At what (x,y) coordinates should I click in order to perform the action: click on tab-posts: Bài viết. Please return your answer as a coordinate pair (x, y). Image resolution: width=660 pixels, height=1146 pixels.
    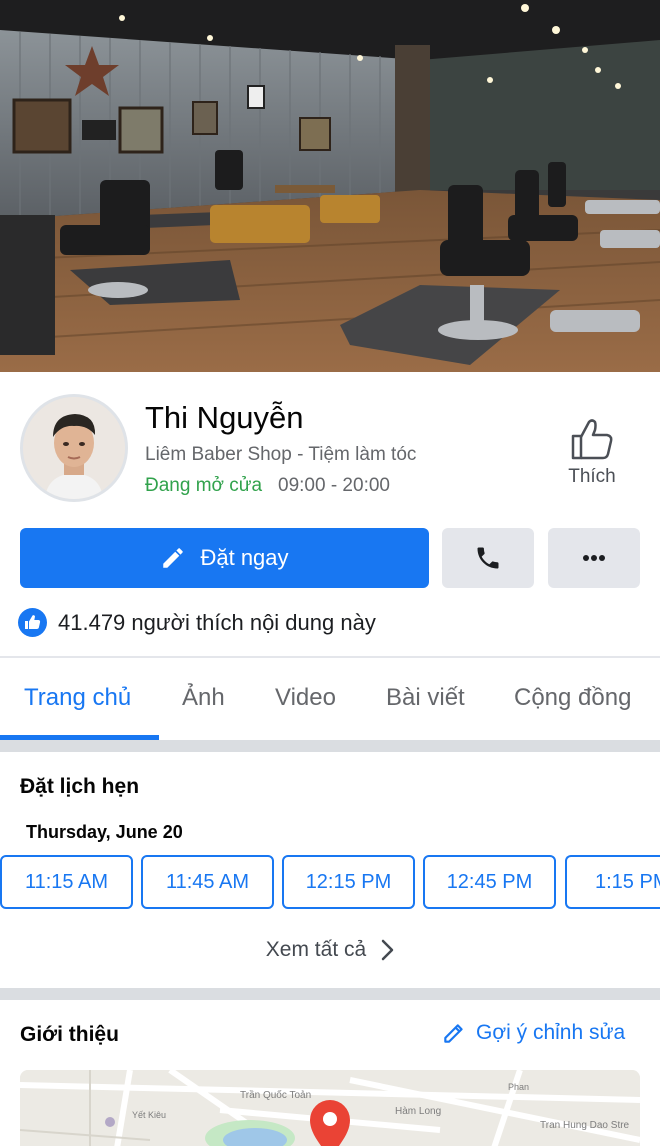
    Looking at the image, I should click on (425, 698).